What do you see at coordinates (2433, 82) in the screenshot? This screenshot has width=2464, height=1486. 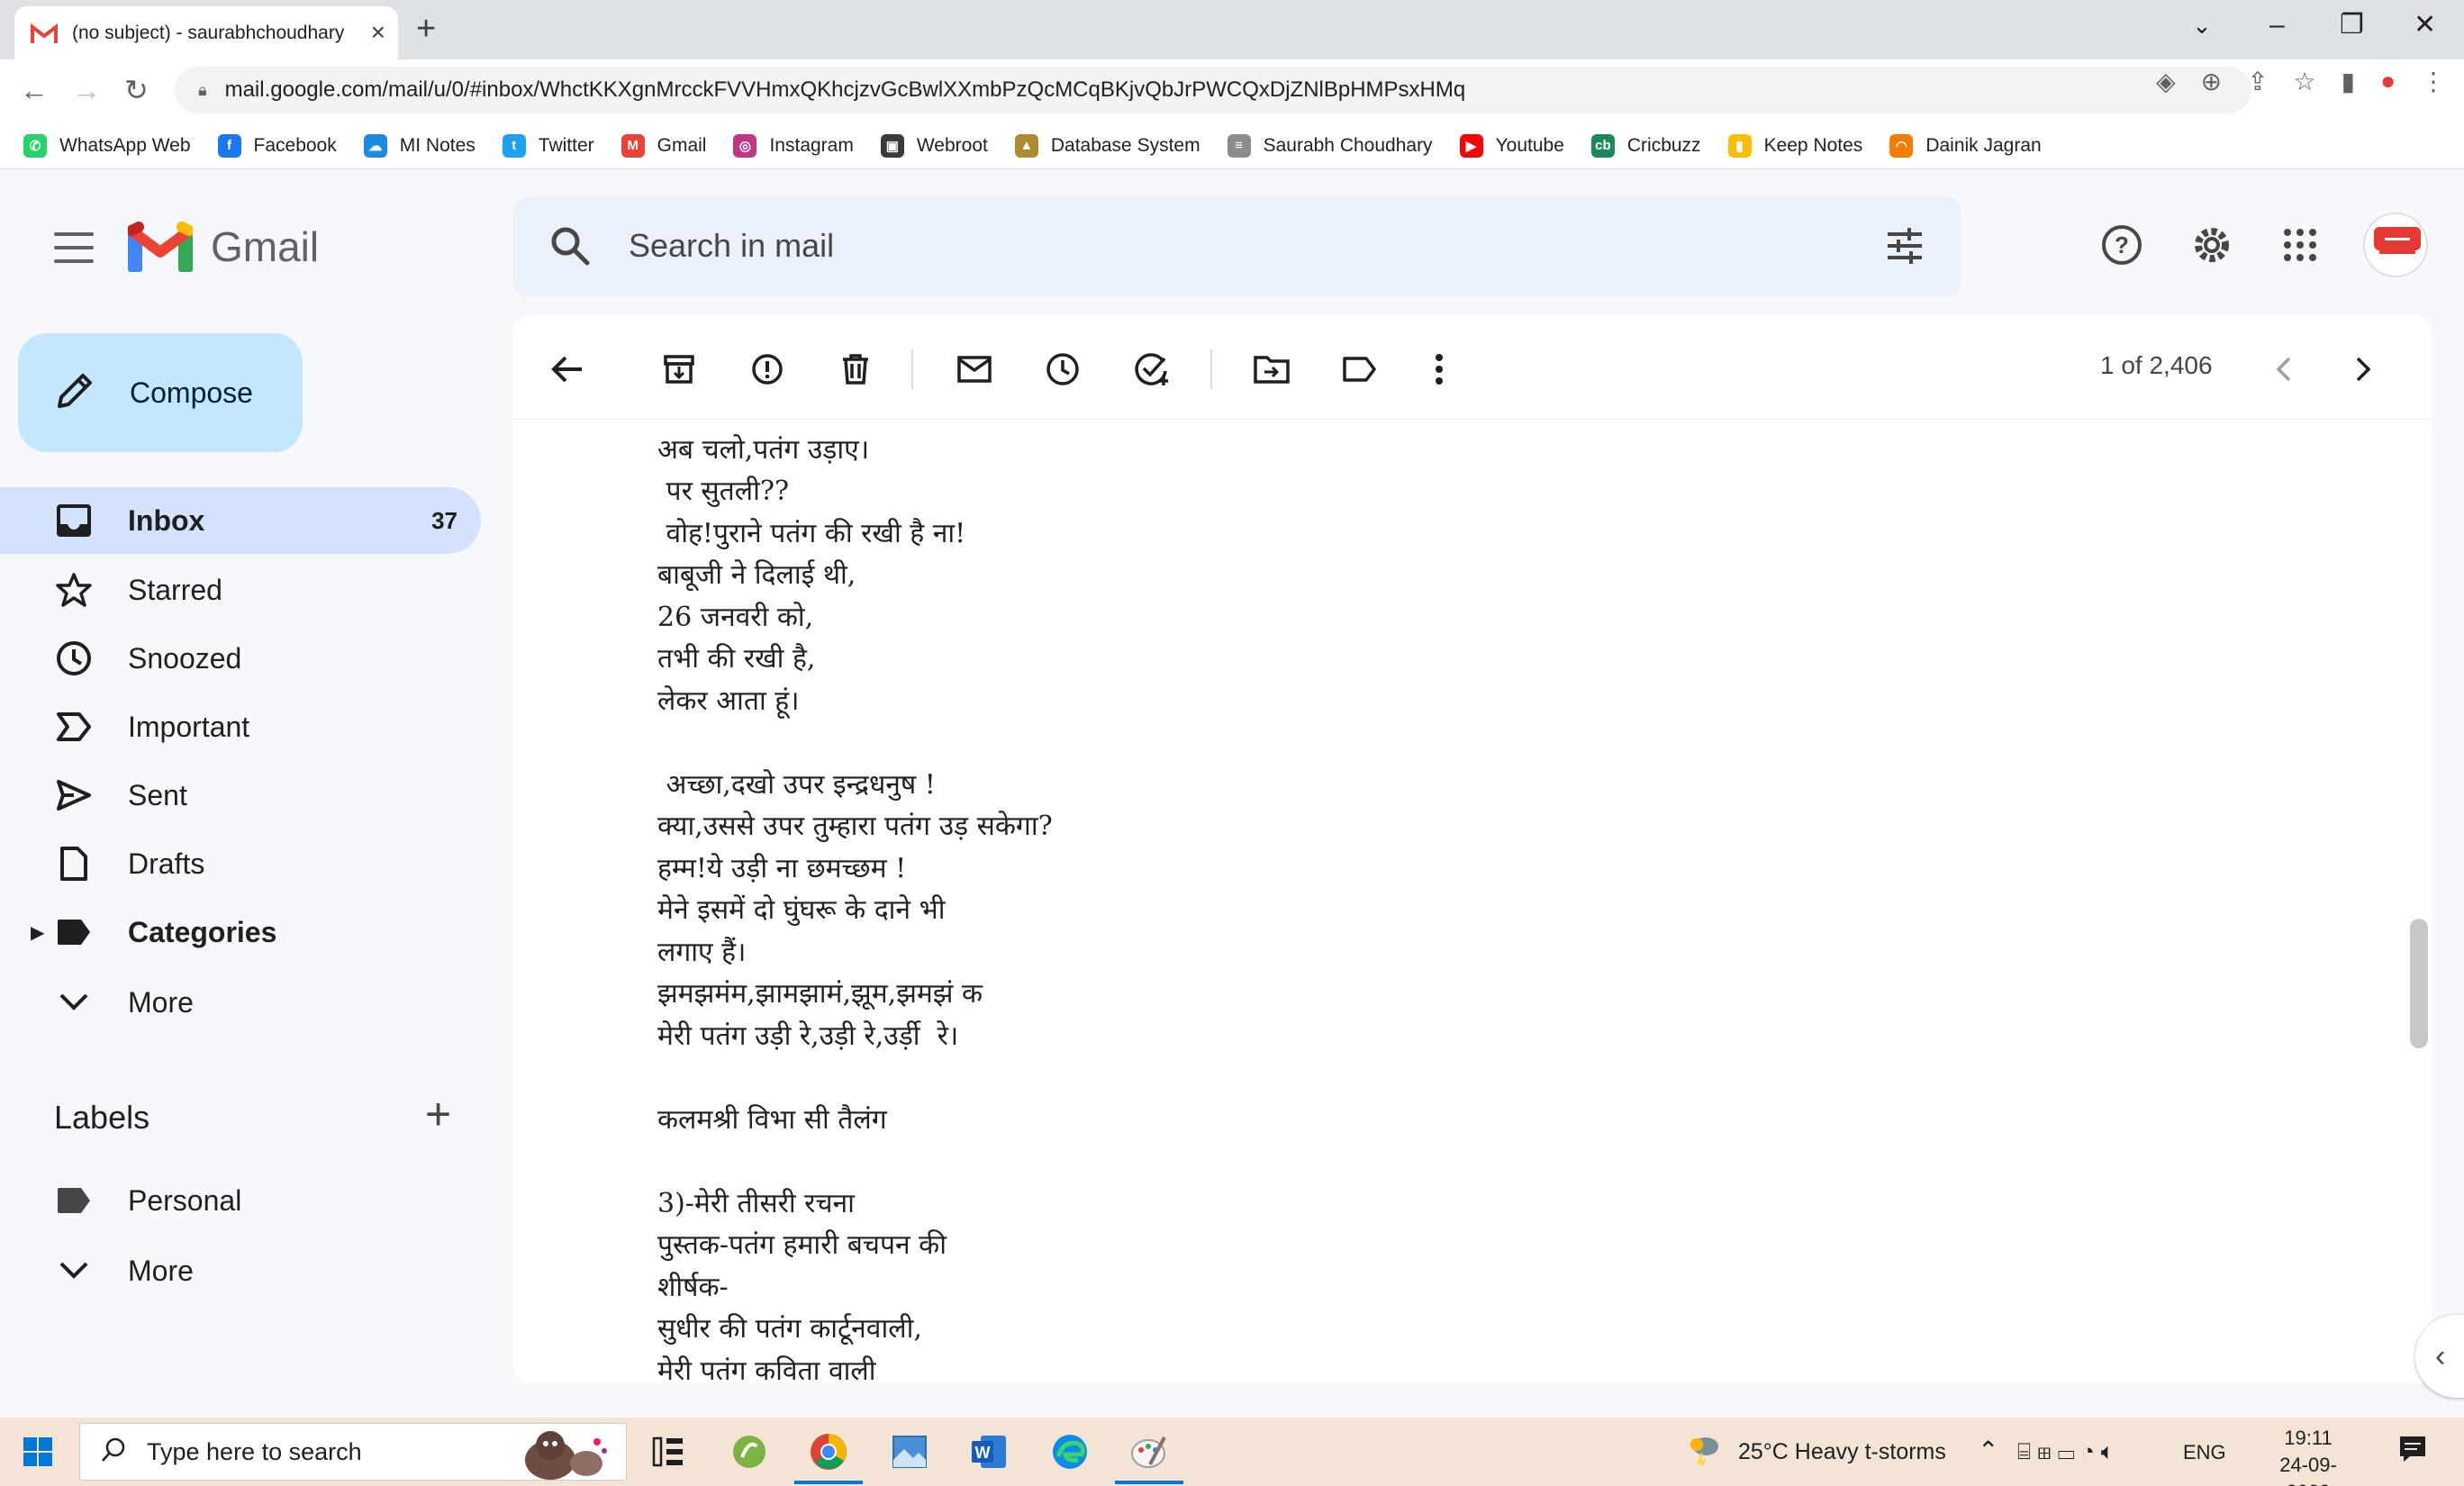 I see `chrome-menu-icon: ⋮` at bounding box center [2433, 82].